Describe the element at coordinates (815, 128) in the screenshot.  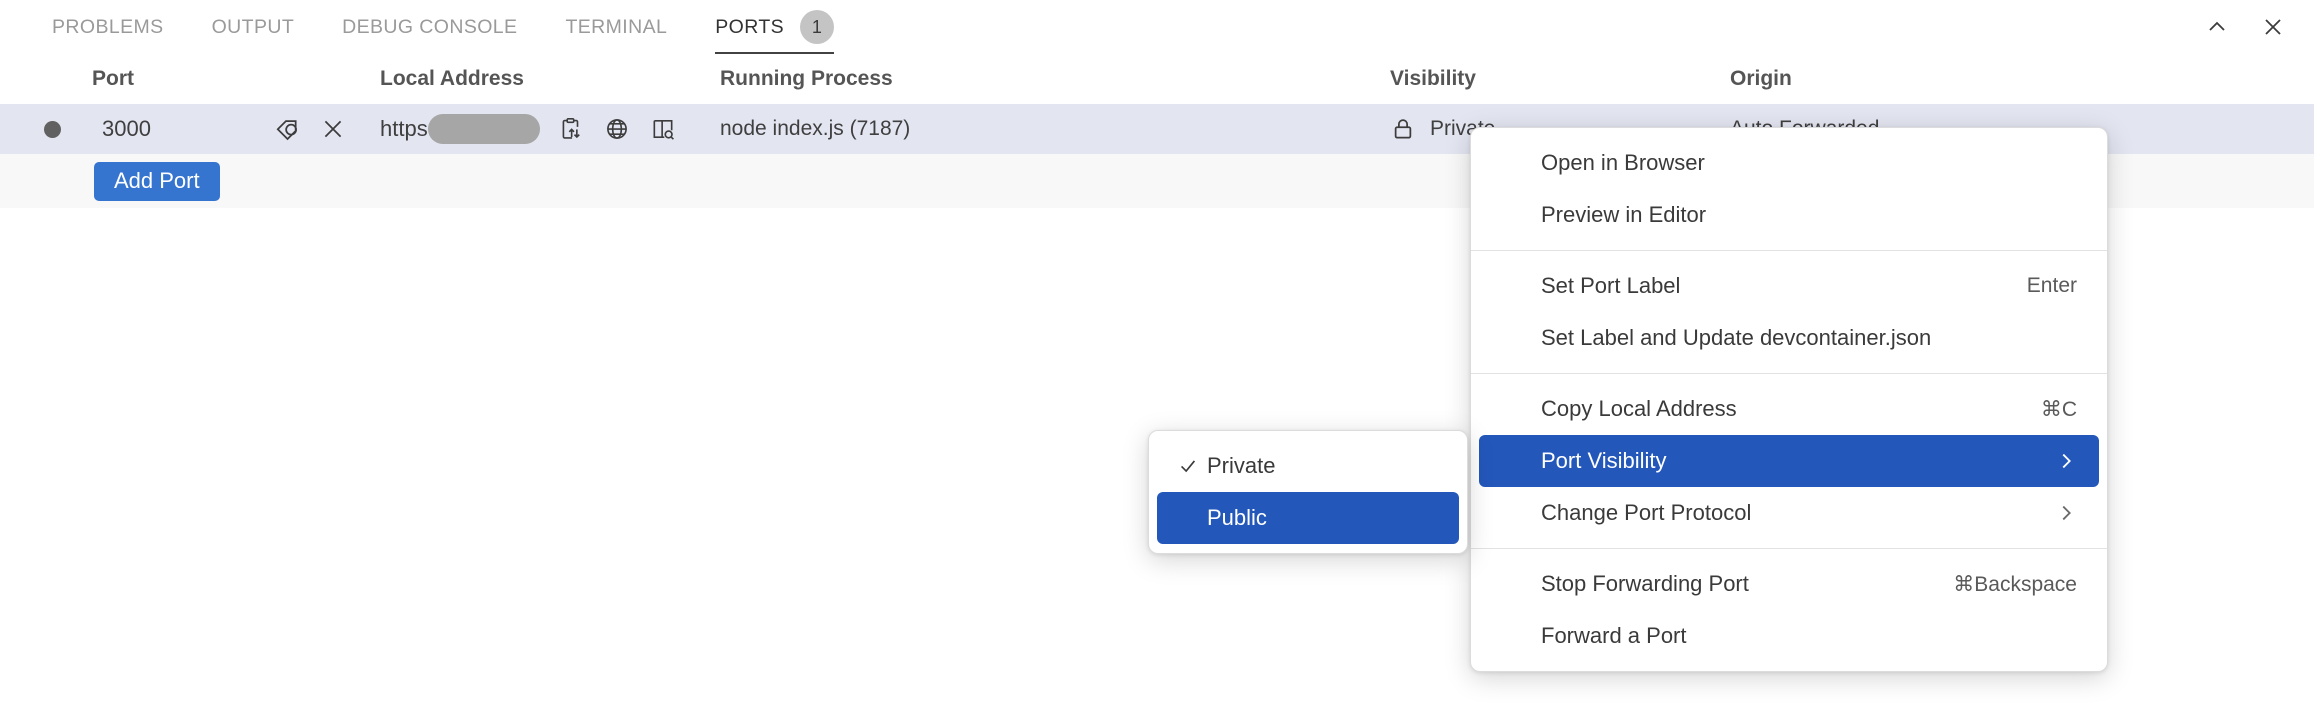
I see `cell-running-process: node index.js (7187)` at that location.